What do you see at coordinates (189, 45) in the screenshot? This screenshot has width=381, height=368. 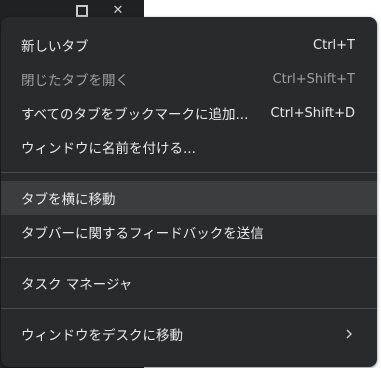 I see `menu-item-new-tab: 新しいタブ Ctrl+T` at bounding box center [189, 45].